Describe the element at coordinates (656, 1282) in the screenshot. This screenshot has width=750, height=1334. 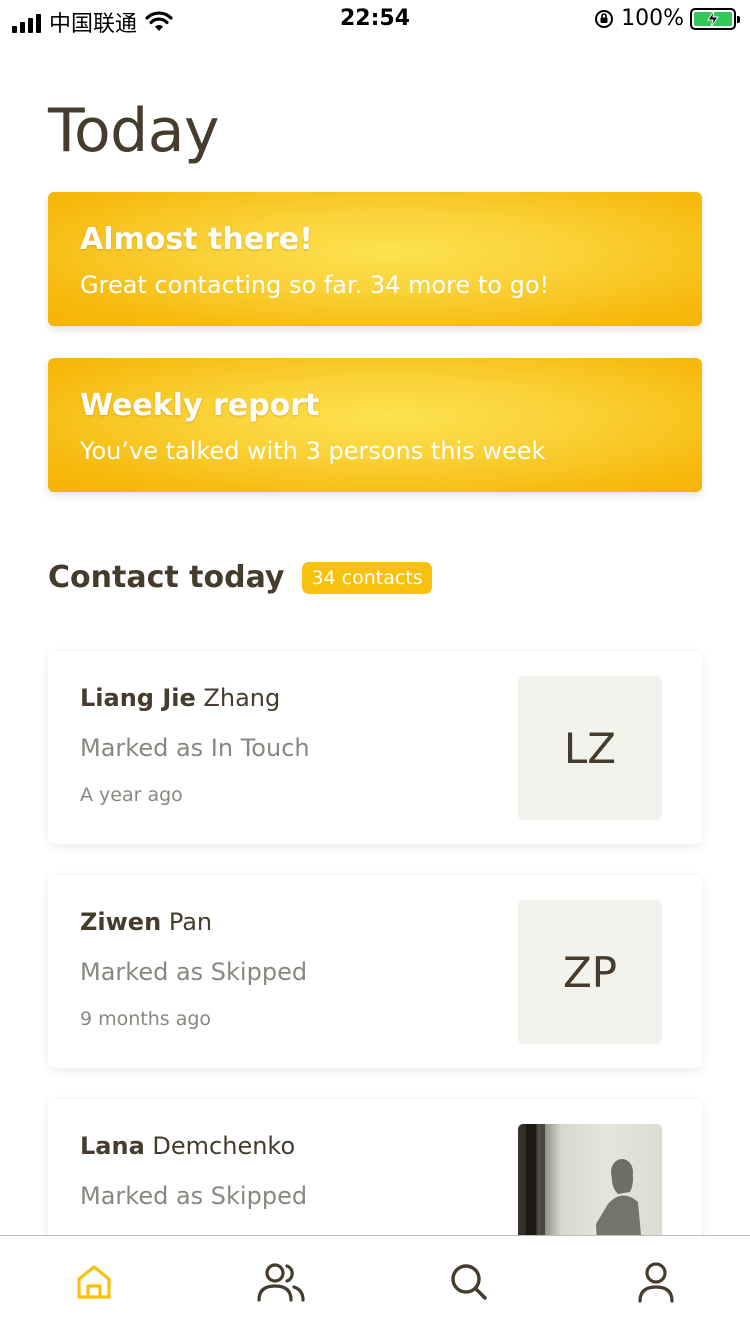
I see `profile-icon` at that location.